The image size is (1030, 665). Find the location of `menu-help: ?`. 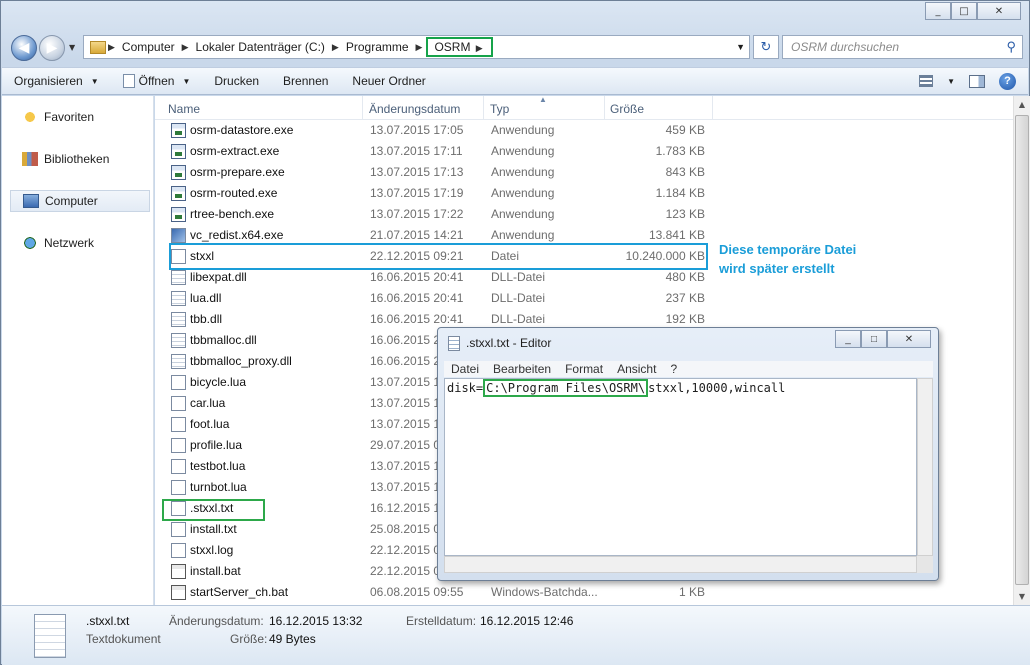

menu-help: ? is located at coordinates (673, 369).